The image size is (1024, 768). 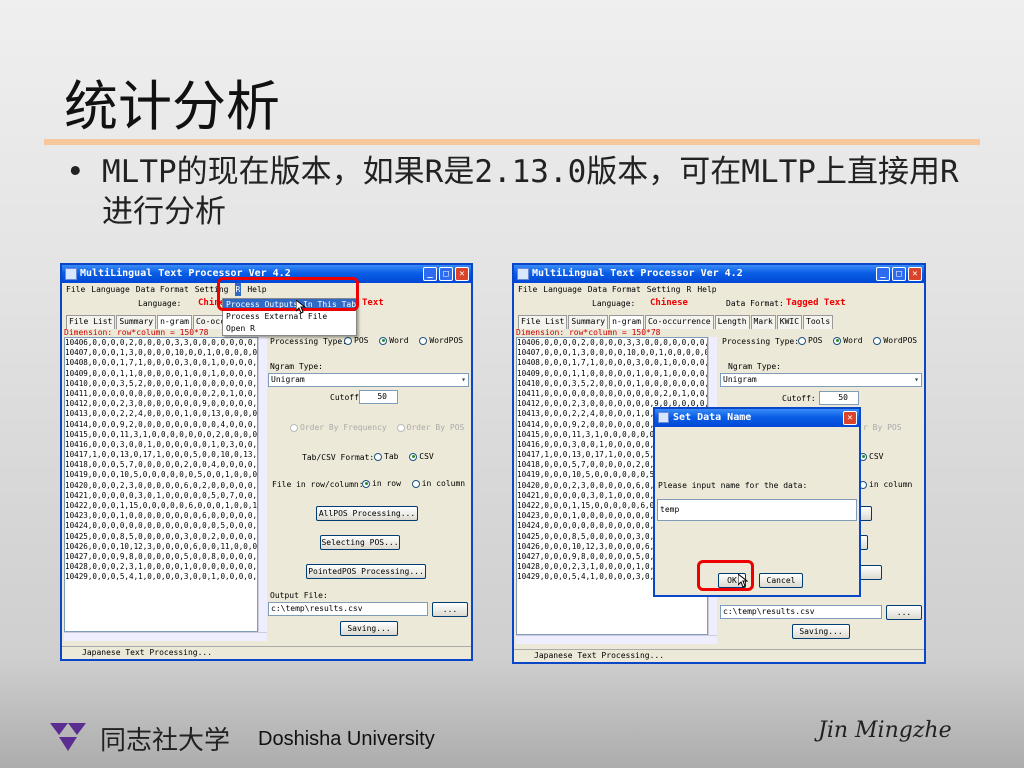 What do you see at coordinates (689, 289) in the screenshot?
I see `menu-r: R` at bounding box center [689, 289].